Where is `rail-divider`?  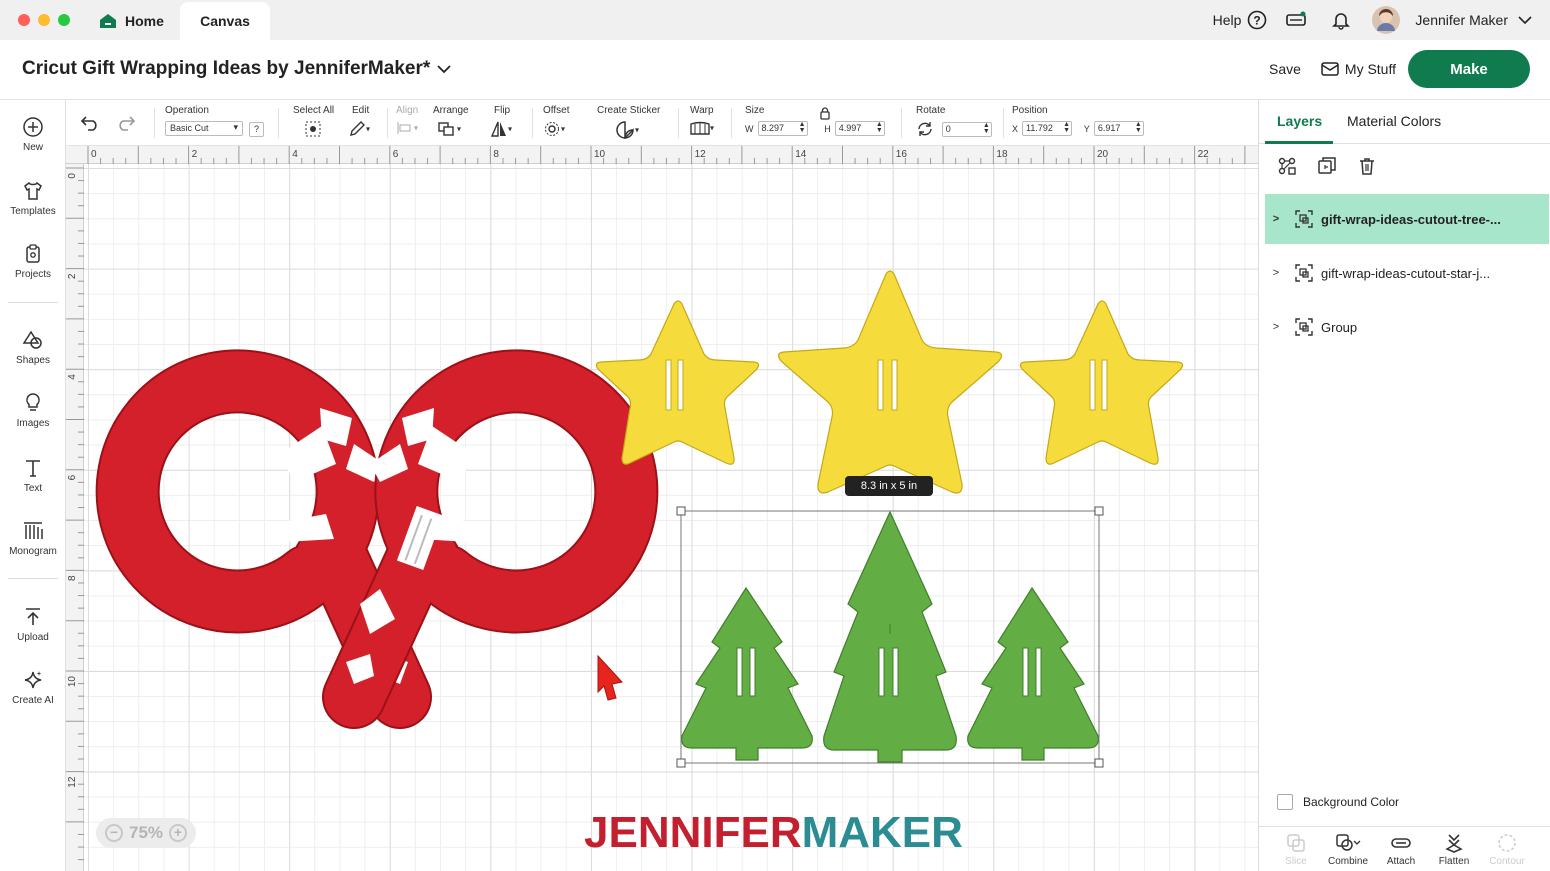 rail-divider is located at coordinates (33, 302).